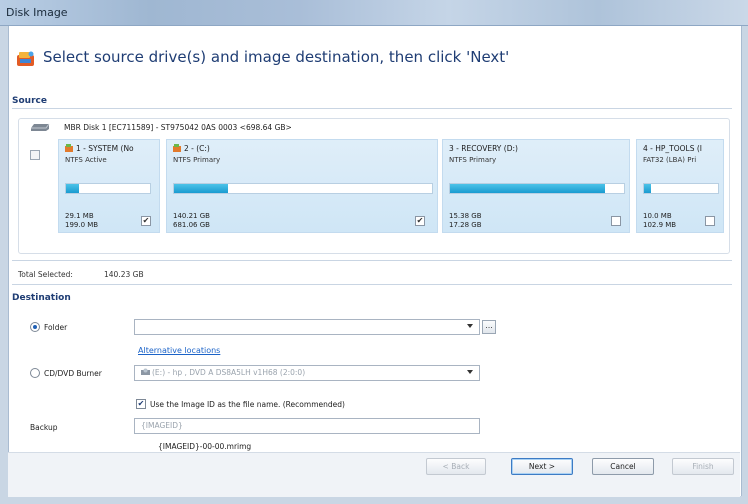 The image size is (748, 504). What do you see at coordinates (124, 274) in the screenshot?
I see `total-selected-value: 140.23 GB` at bounding box center [124, 274].